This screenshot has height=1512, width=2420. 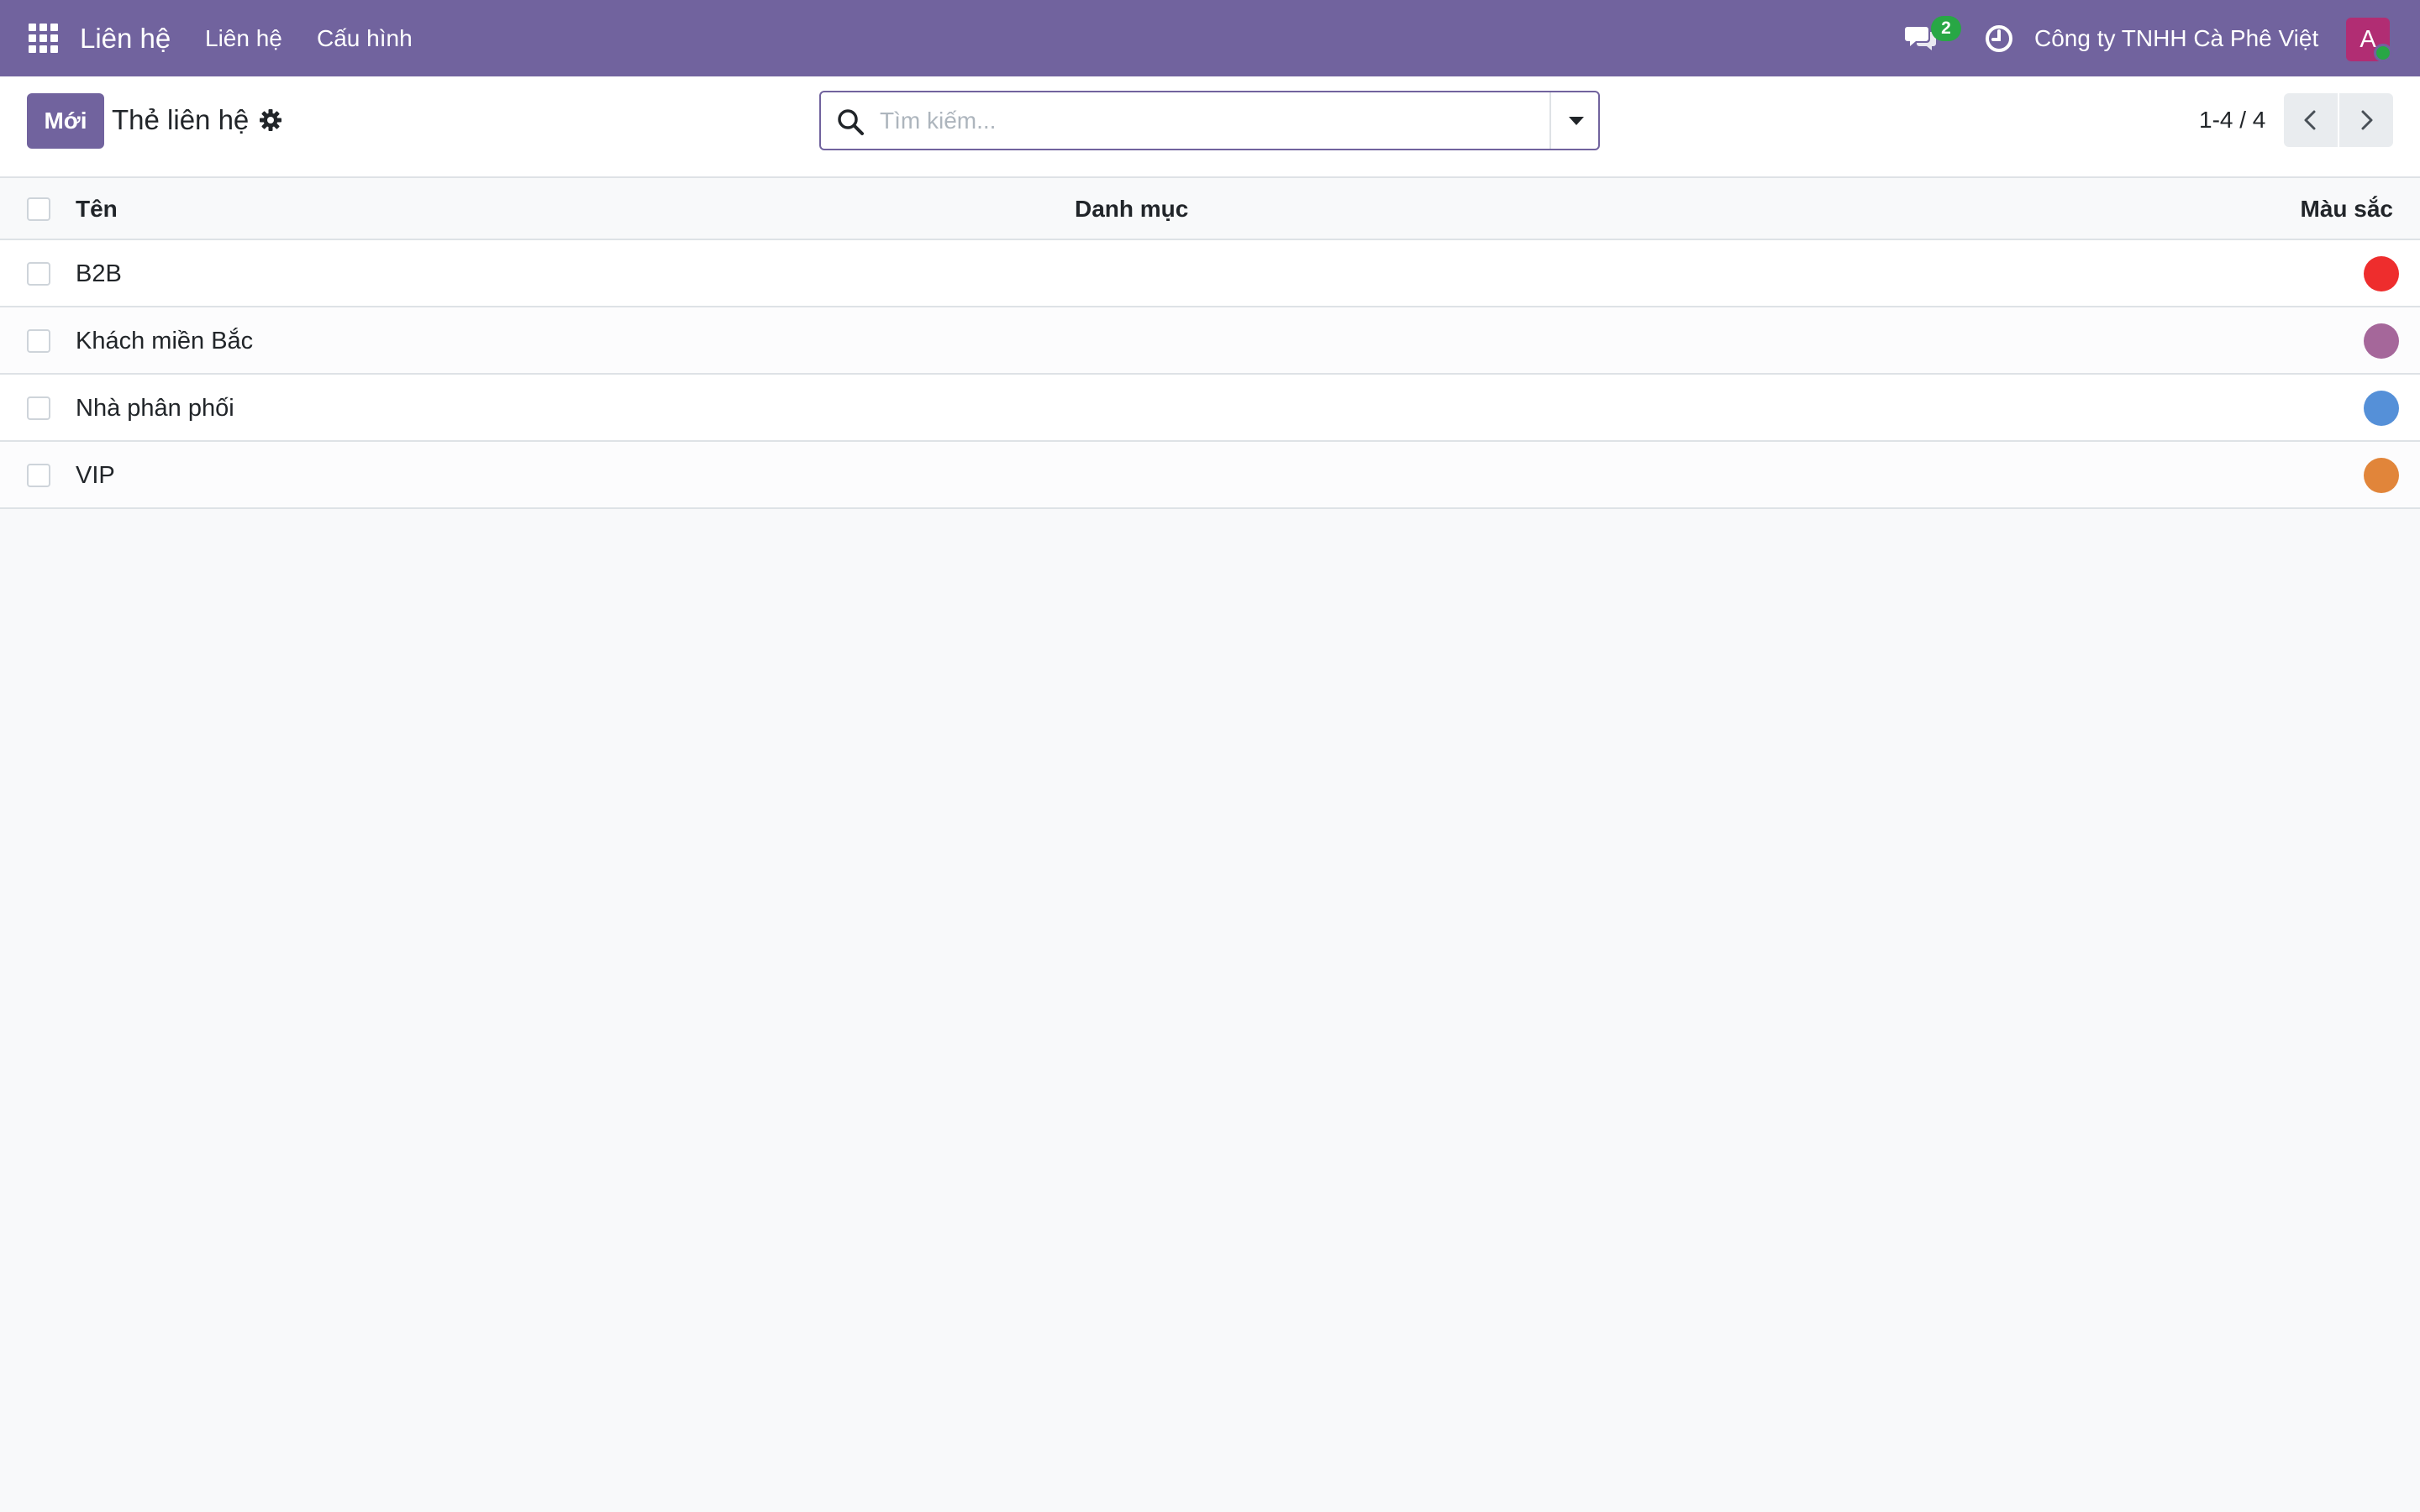 What do you see at coordinates (44, 39) in the screenshot?
I see `apps-grid-icon` at bounding box center [44, 39].